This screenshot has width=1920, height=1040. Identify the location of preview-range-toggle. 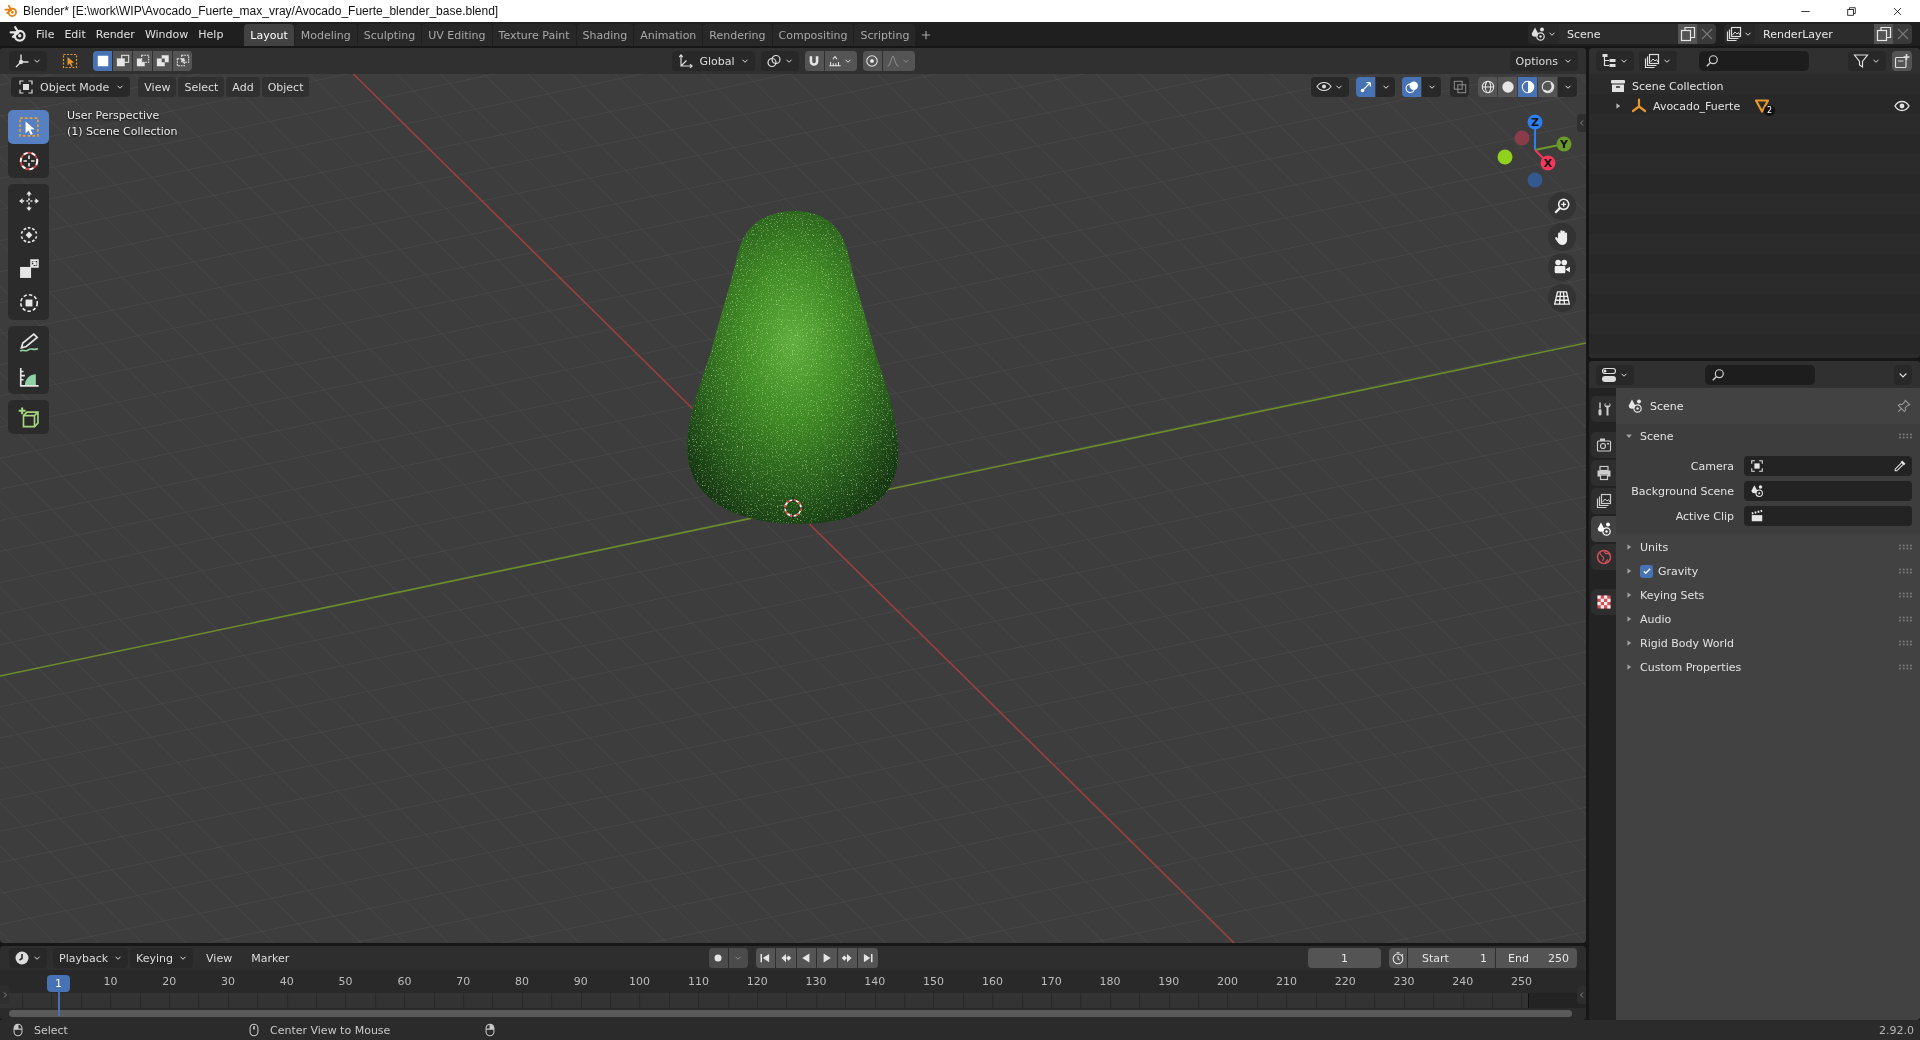
(1398, 958).